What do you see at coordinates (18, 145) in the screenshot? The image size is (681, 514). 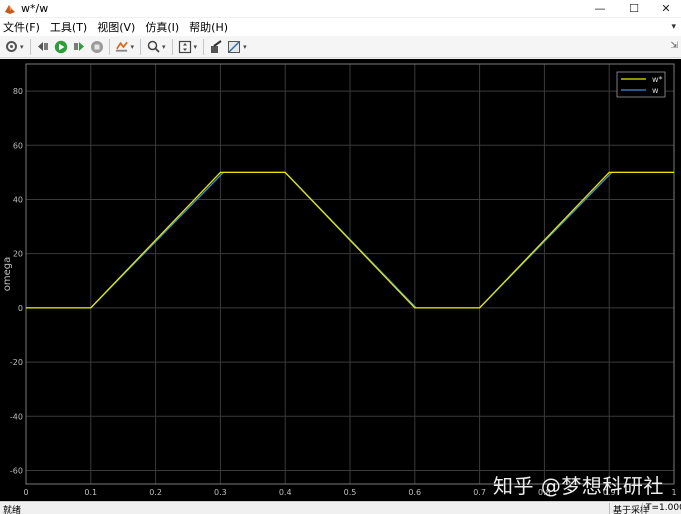 I see `y-tick-label: 60` at bounding box center [18, 145].